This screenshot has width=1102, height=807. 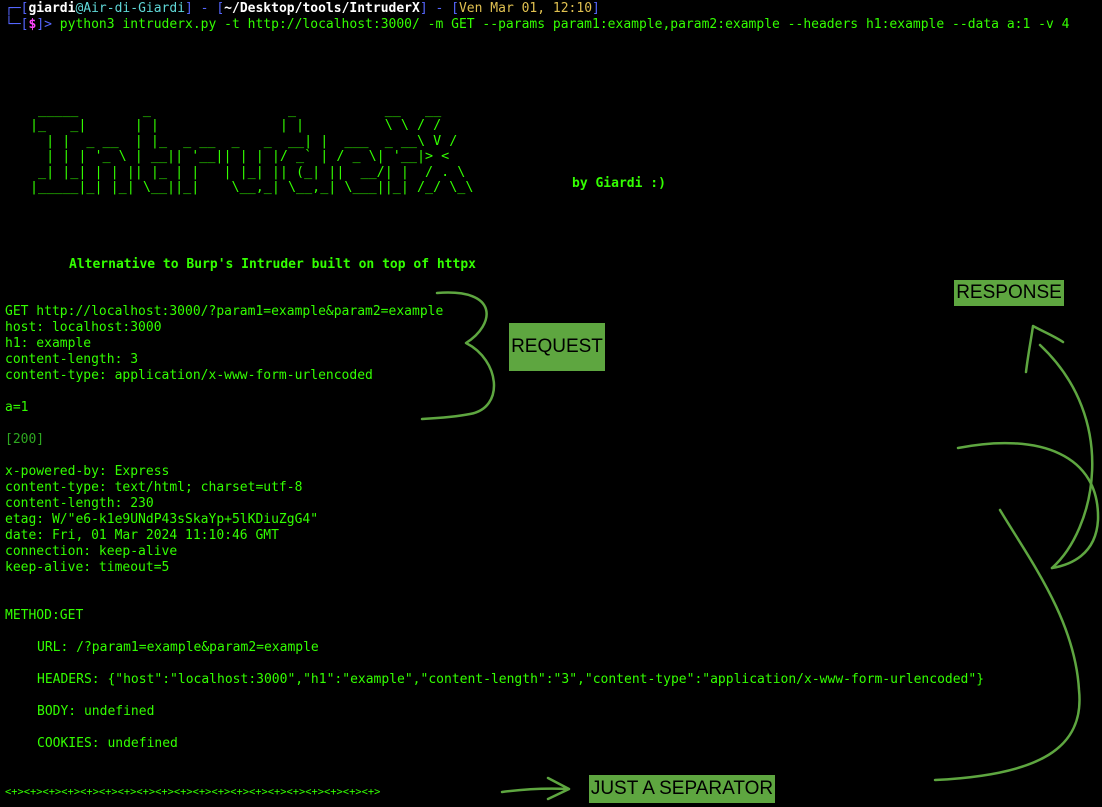 What do you see at coordinates (178, 647) in the screenshot?
I see `url-line: URL: /?param1=example&param2=example` at bounding box center [178, 647].